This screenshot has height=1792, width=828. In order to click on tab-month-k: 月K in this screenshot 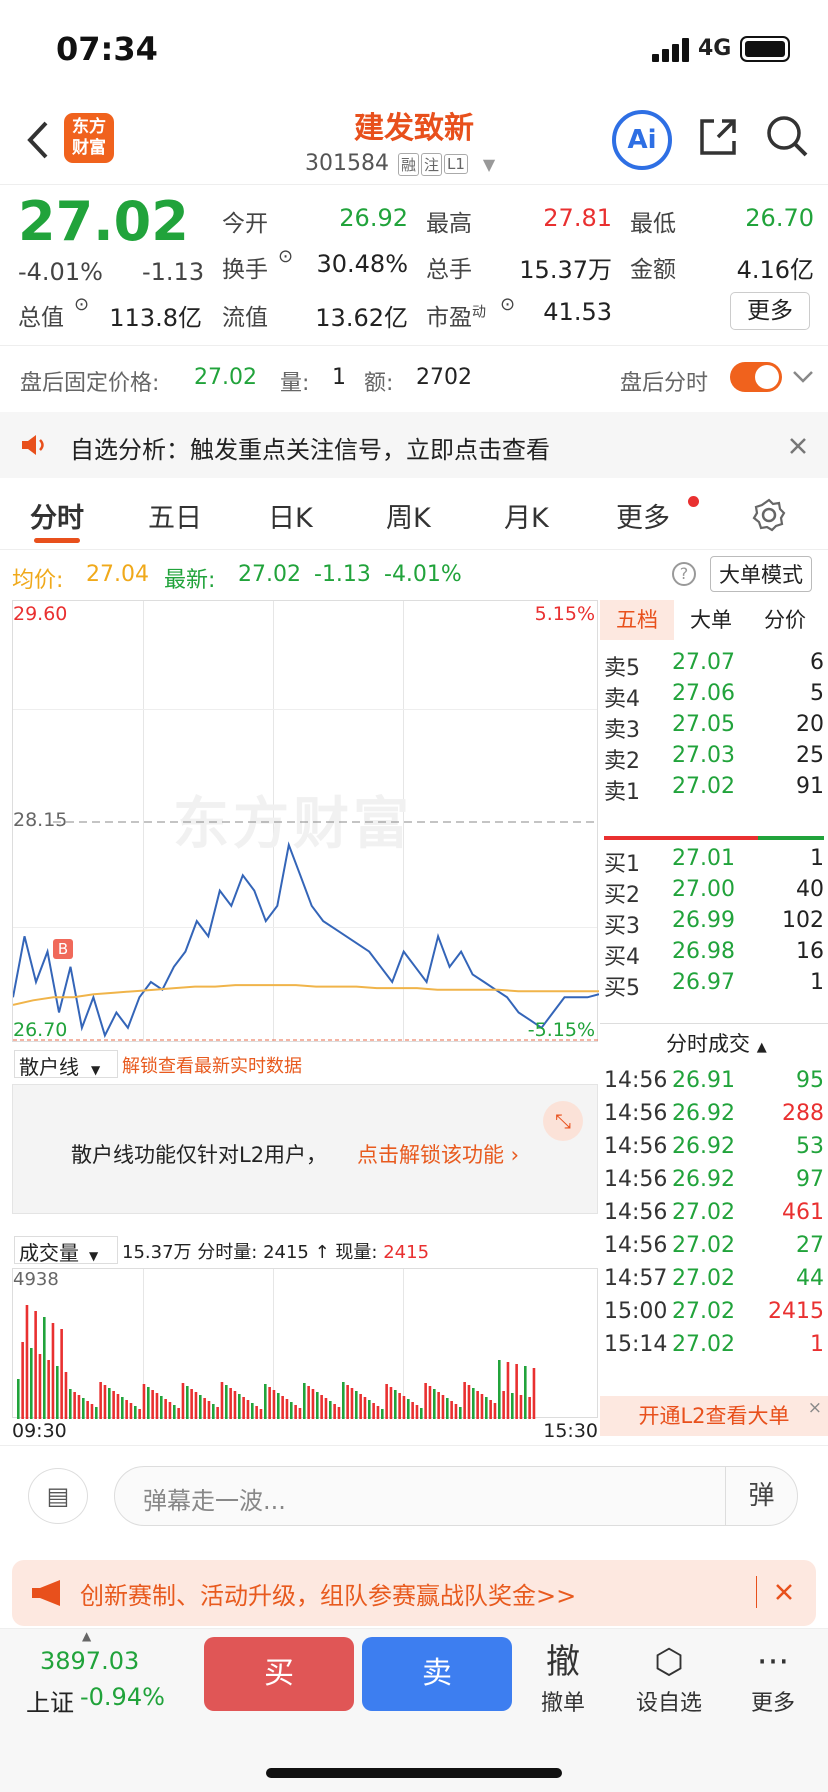, I will do `click(526, 515)`.